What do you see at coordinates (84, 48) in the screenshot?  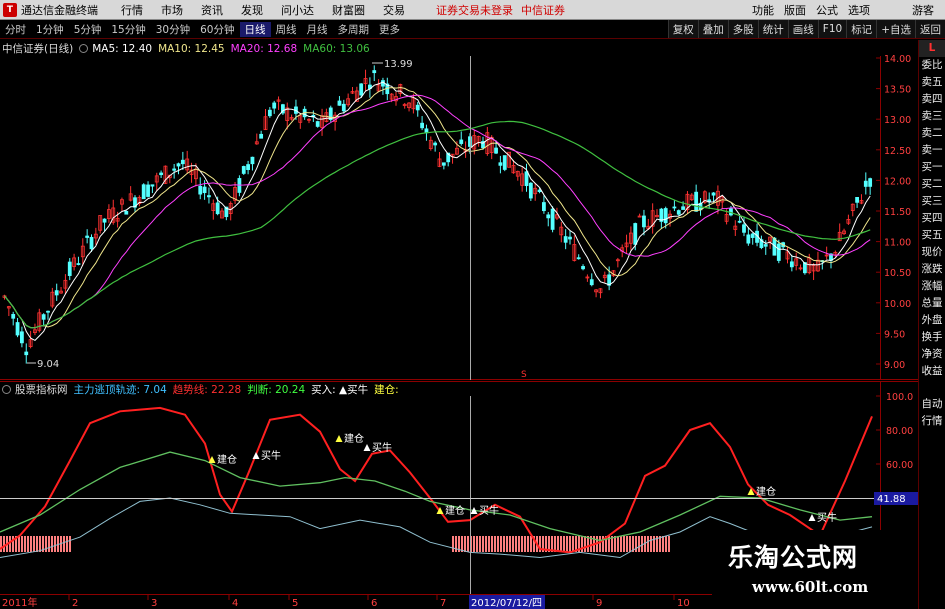 I see `settings-circle-icon` at bounding box center [84, 48].